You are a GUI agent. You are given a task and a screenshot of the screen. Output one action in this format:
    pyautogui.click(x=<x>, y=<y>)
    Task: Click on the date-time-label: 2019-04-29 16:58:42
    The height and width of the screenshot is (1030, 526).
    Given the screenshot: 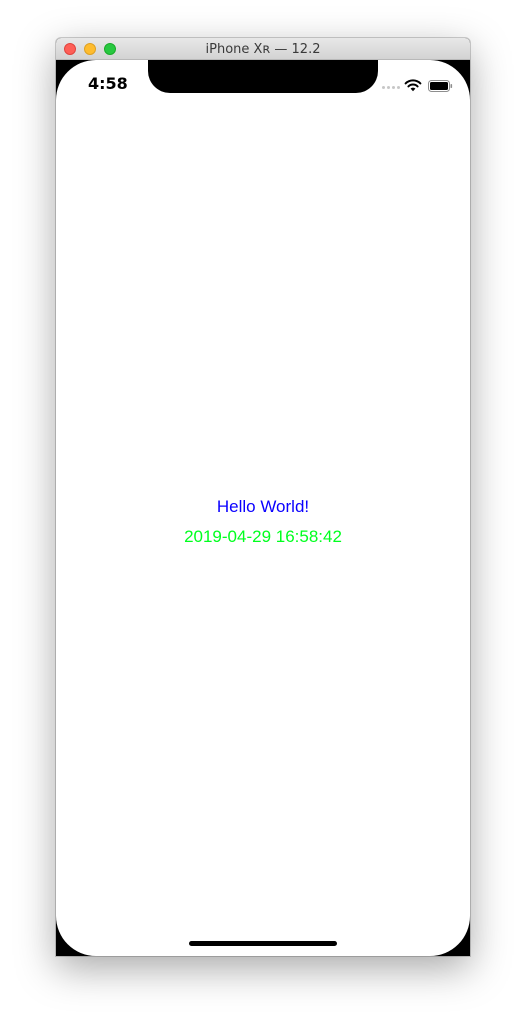 What is the action you would take?
    pyautogui.click(x=263, y=536)
    